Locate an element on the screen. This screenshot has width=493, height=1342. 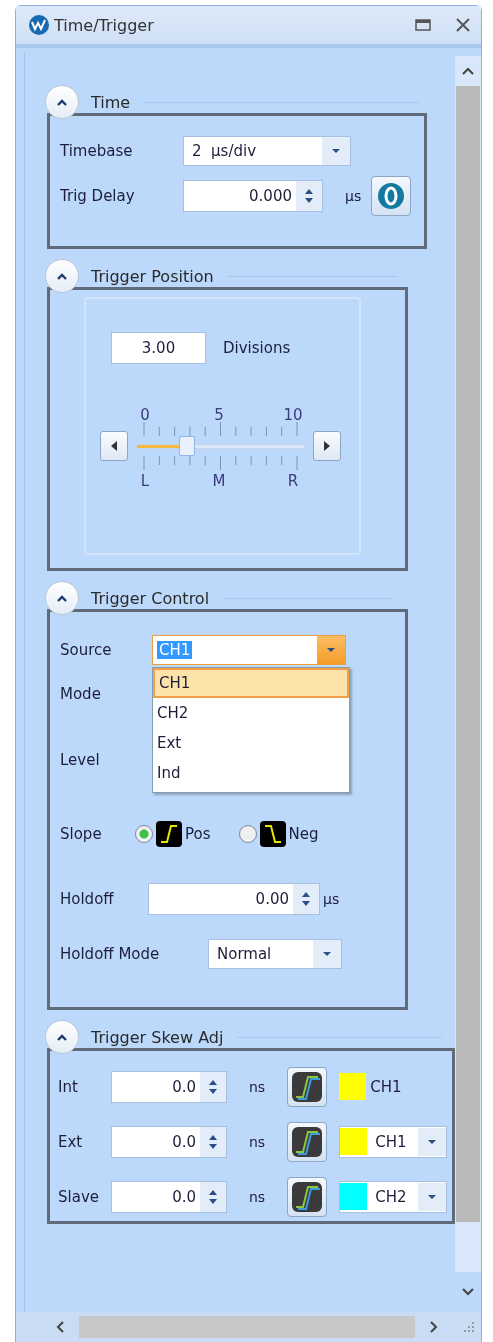
triangle-left-icon is located at coordinates (114, 446).